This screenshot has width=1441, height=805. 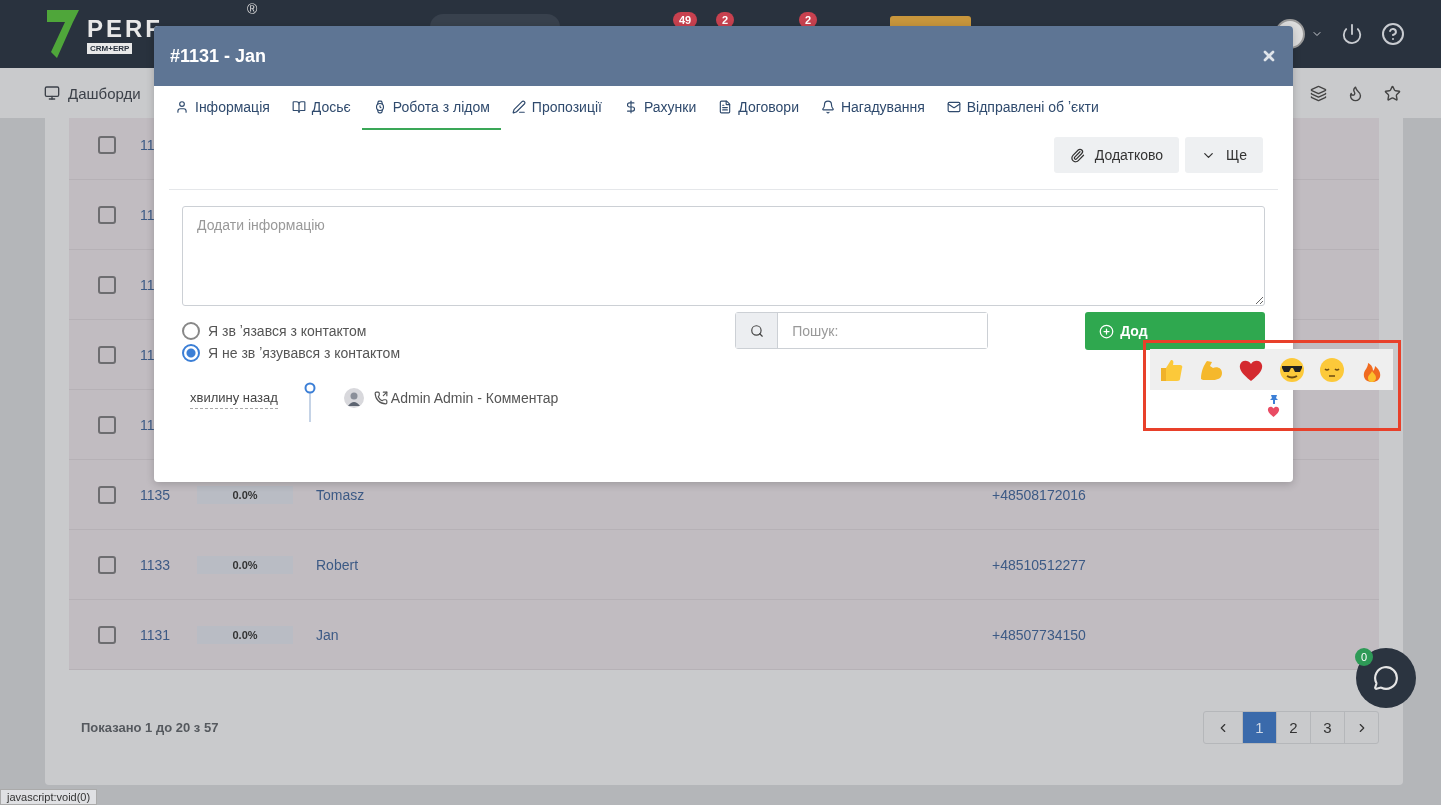 What do you see at coordinates (1039, 634) in the screenshot?
I see `phone-link: +48507734150` at bounding box center [1039, 634].